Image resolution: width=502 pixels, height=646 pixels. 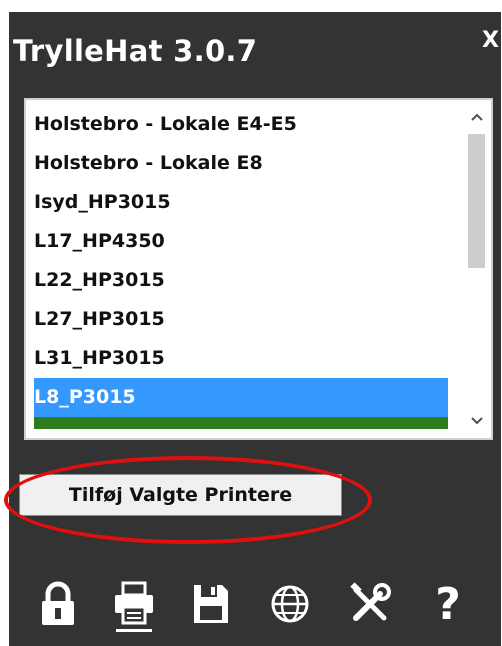 I want to click on lock-icon, so click(x=58, y=604).